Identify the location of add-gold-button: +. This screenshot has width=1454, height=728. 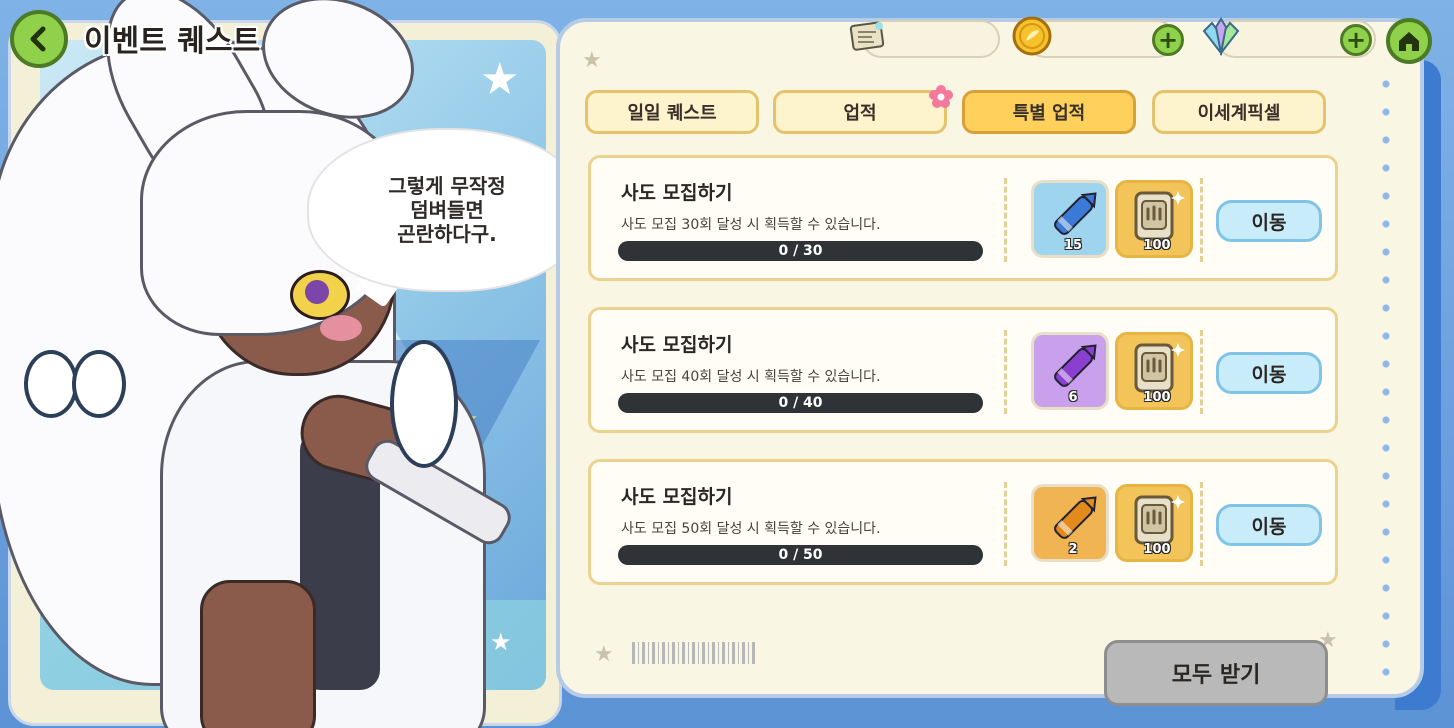
(1168, 40).